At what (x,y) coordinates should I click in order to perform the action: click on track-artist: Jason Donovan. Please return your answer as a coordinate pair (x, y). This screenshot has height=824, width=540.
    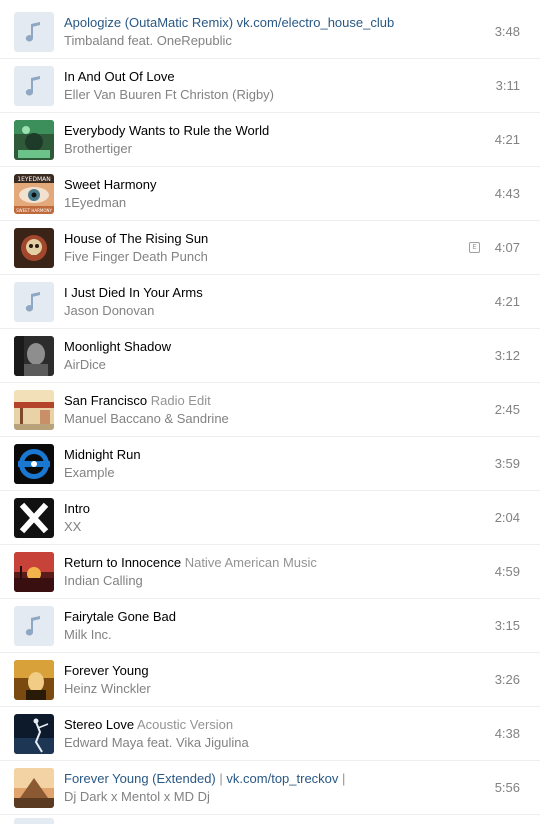
    Looking at the image, I should click on (257, 311).